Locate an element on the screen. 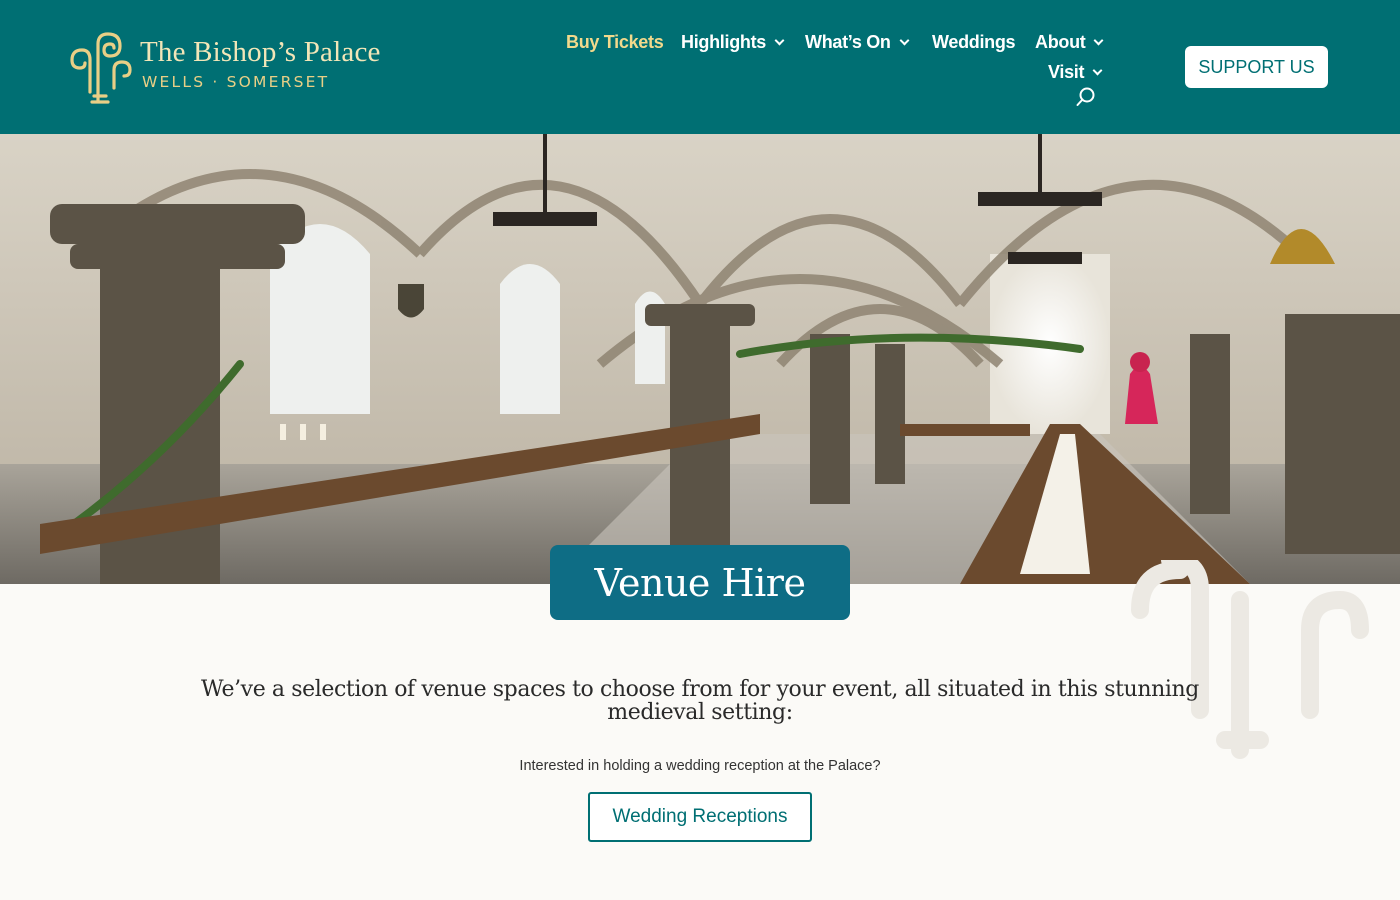 The image size is (1400, 900). nav-highlights-label: Highlights is located at coordinates (723, 42).